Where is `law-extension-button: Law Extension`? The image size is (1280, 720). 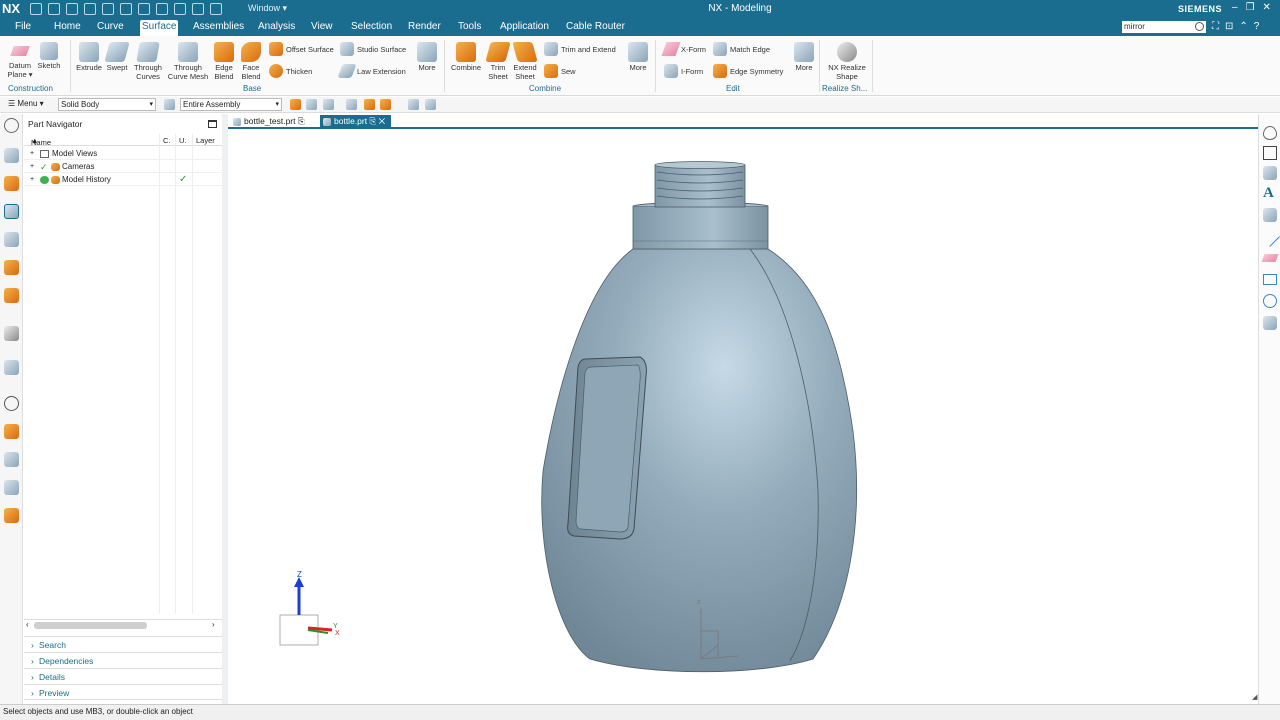
law-extension-button: Law Extension is located at coordinates (371, 71).